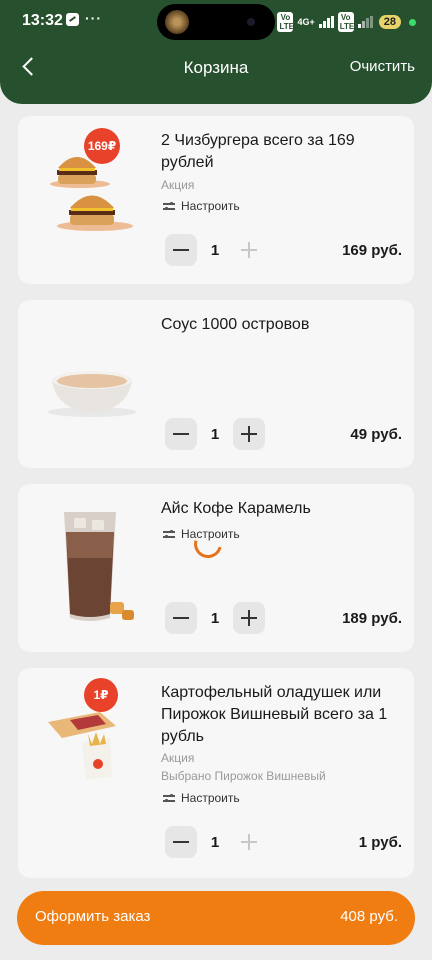  I want to click on item-price: 189 руб., so click(372, 618).